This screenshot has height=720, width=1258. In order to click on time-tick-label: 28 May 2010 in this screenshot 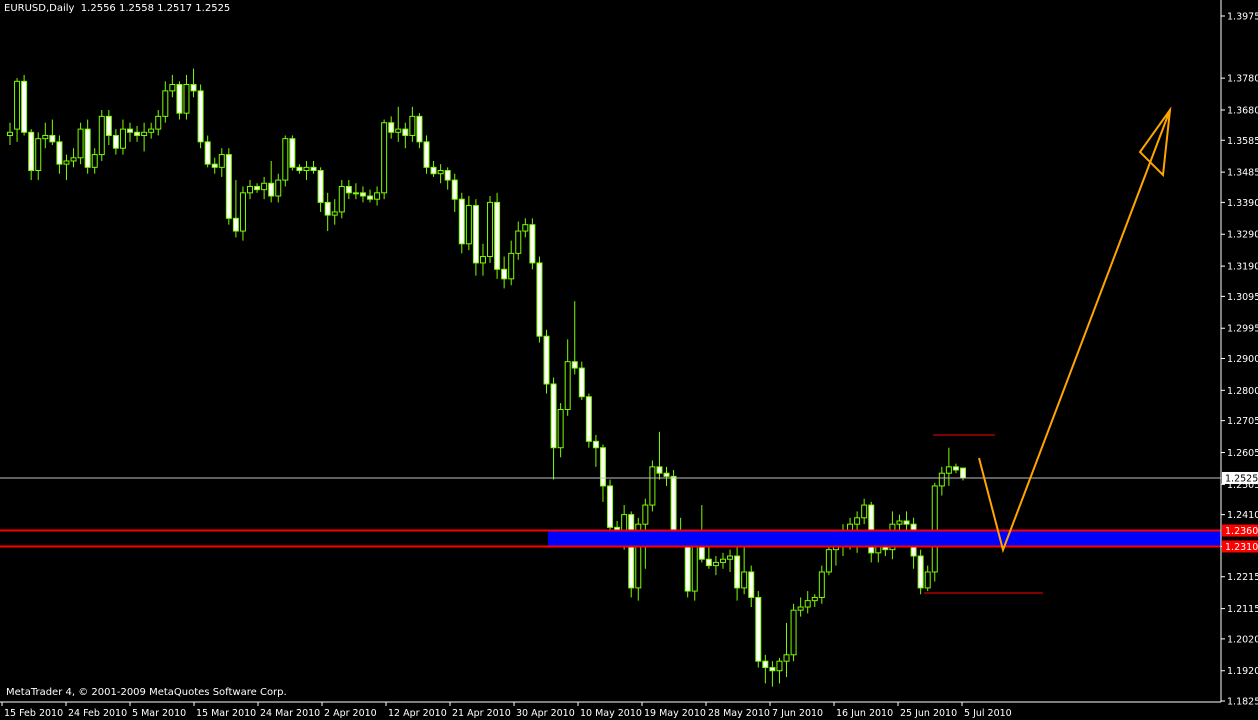, I will do `click(739, 713)`.